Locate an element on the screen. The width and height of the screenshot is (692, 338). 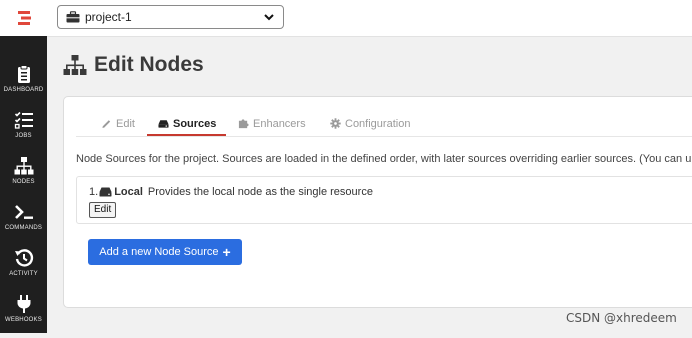
page-title: Edit Nodes is located at coordinates (133, 65).